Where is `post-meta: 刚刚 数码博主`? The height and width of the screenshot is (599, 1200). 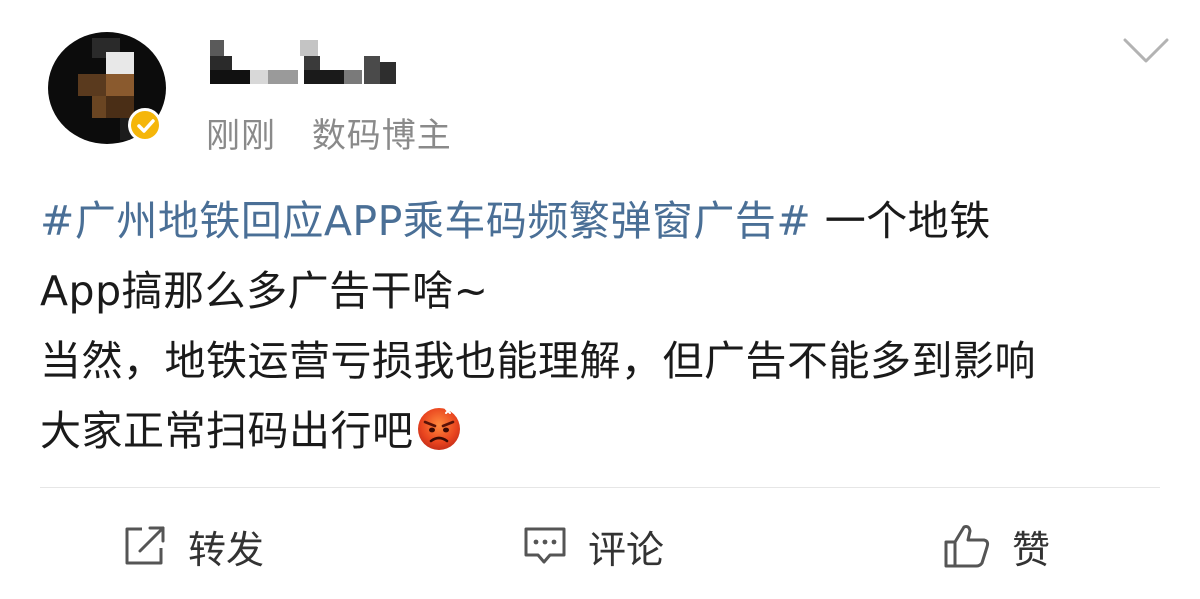
post-meta: 刚刚 数码博主 is located at coordinates (329, 132).